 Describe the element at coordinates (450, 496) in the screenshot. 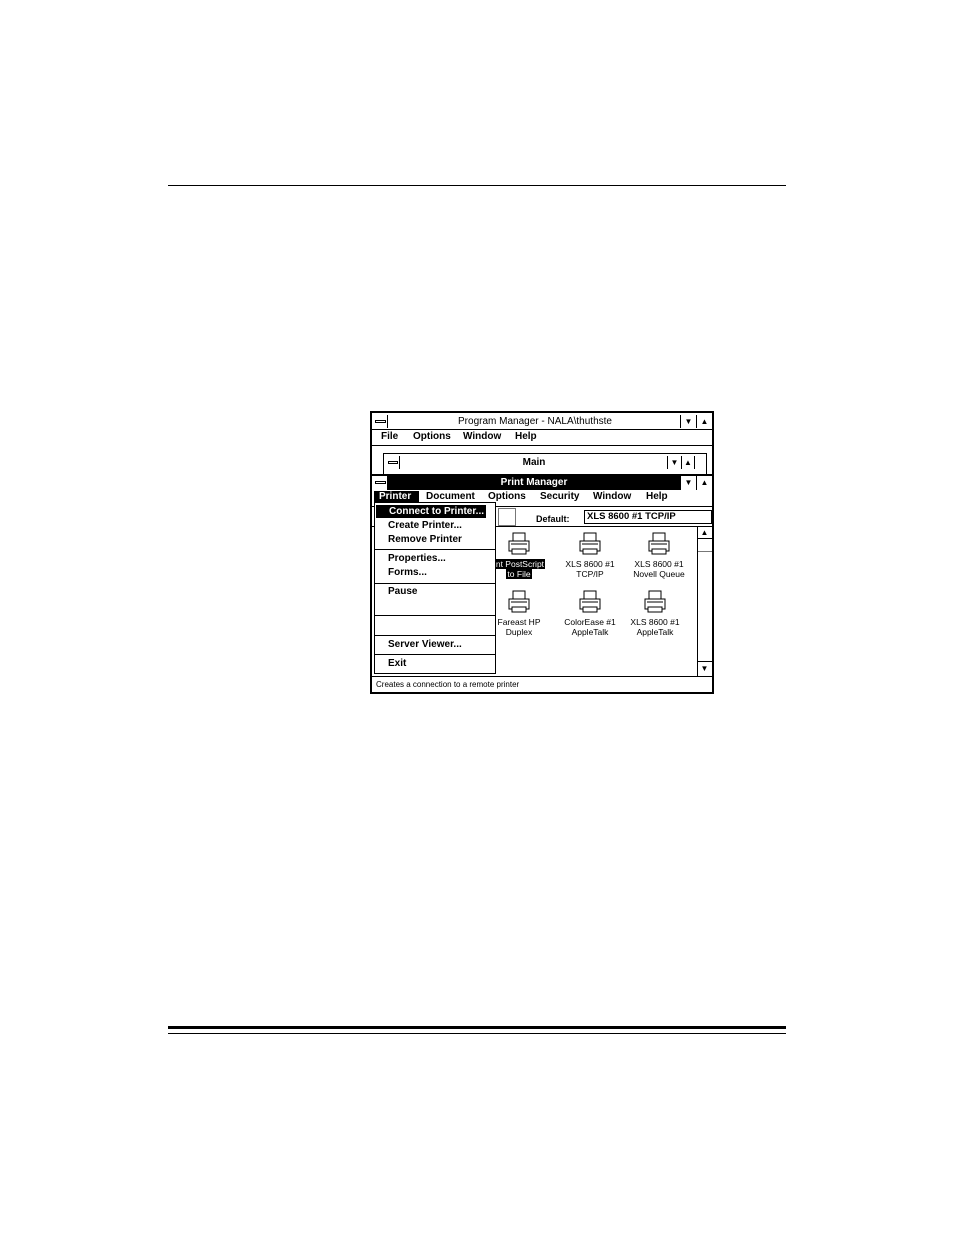

I see `menu-document: Document` at that location.